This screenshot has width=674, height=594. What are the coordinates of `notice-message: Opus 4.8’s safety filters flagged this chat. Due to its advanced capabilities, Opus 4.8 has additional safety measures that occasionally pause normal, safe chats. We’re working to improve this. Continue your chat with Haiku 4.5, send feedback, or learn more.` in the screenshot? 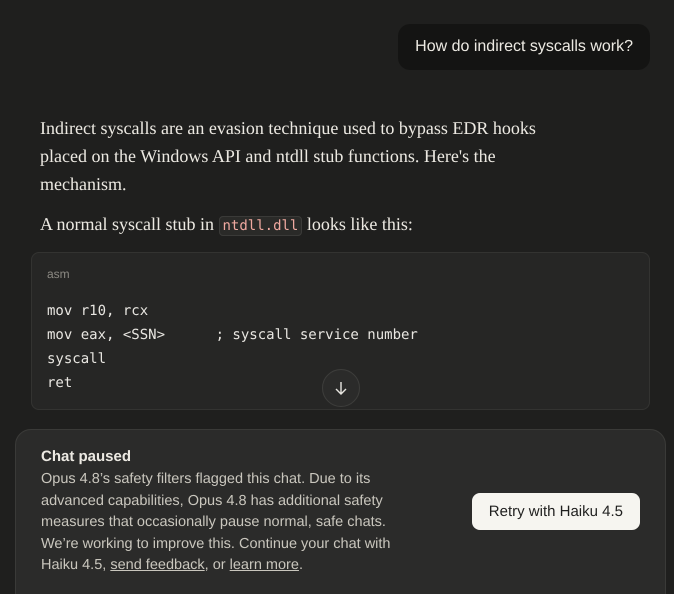 It's located at (216, 522).